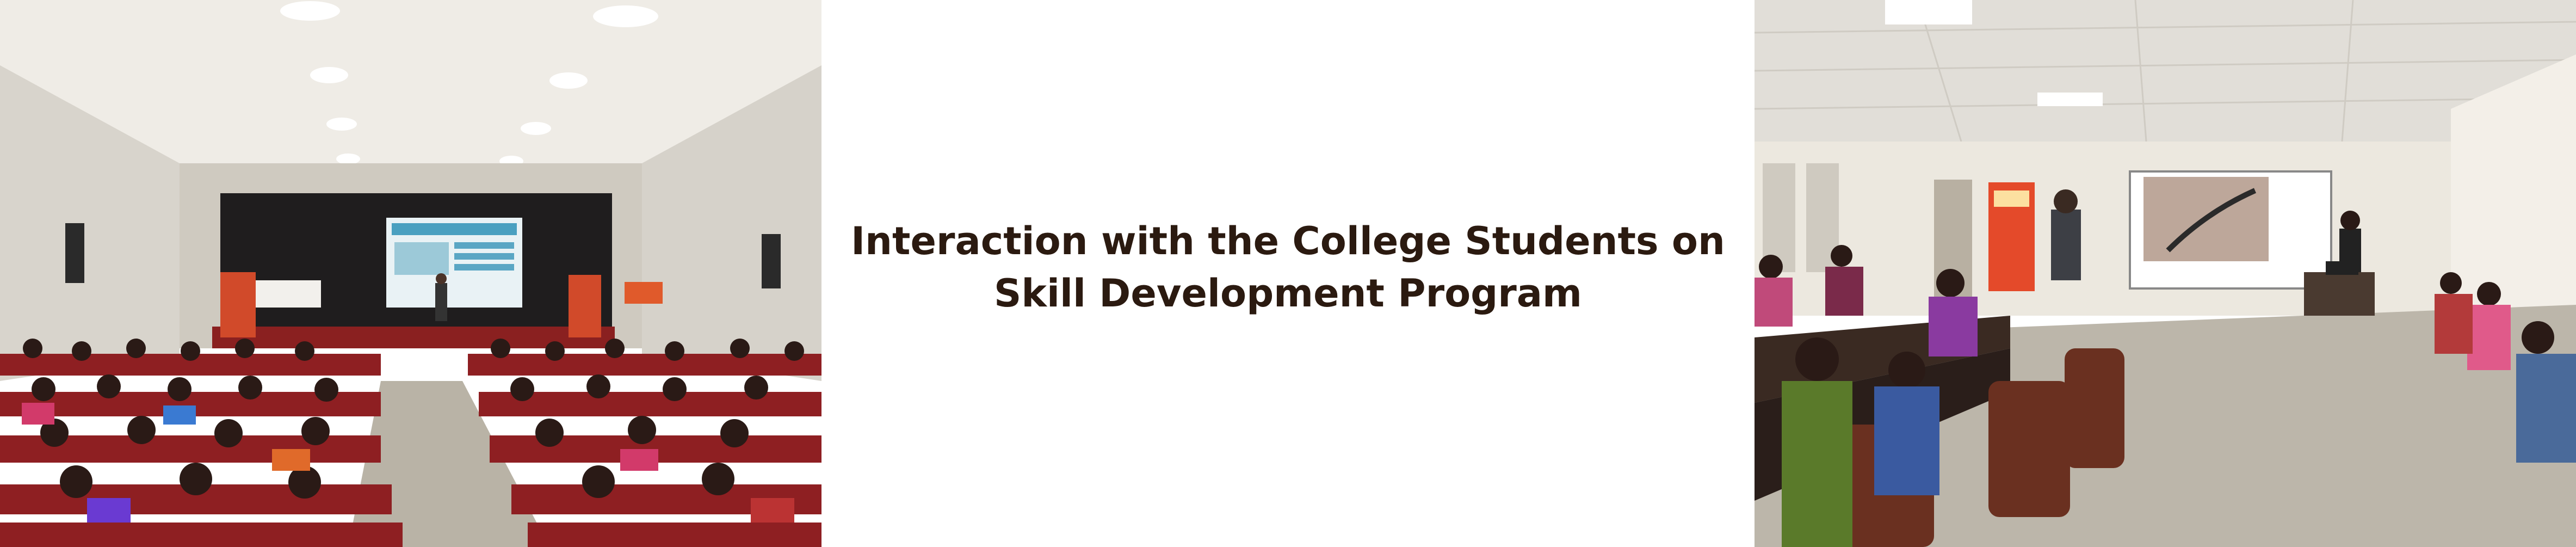  I want to click on caption-line-2: Skill Development Program, so click(1288, 294).